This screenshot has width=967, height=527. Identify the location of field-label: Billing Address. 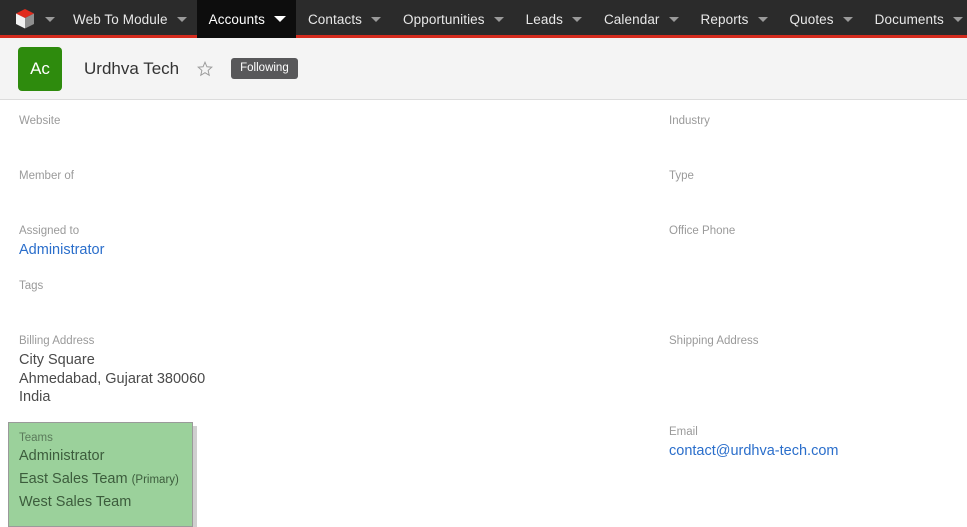
(57, 341).